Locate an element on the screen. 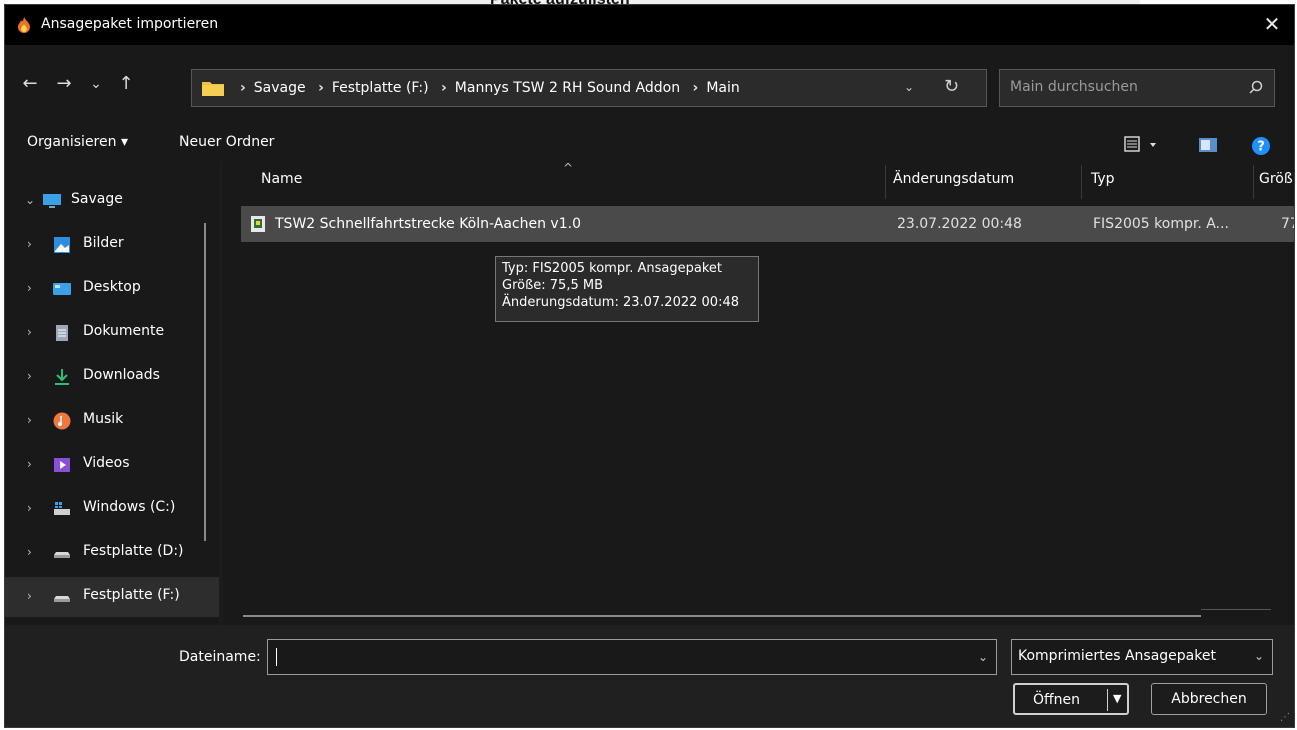 This screenshot has height=730, width=1297. documents-icon is located at coordinates (62, 333).